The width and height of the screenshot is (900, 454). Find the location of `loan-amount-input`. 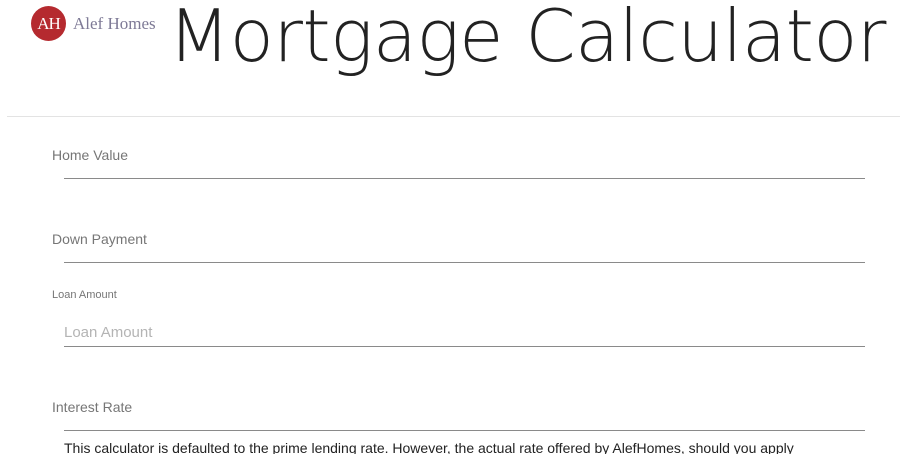

loan-amount-input is located at coordinates (464, 333).